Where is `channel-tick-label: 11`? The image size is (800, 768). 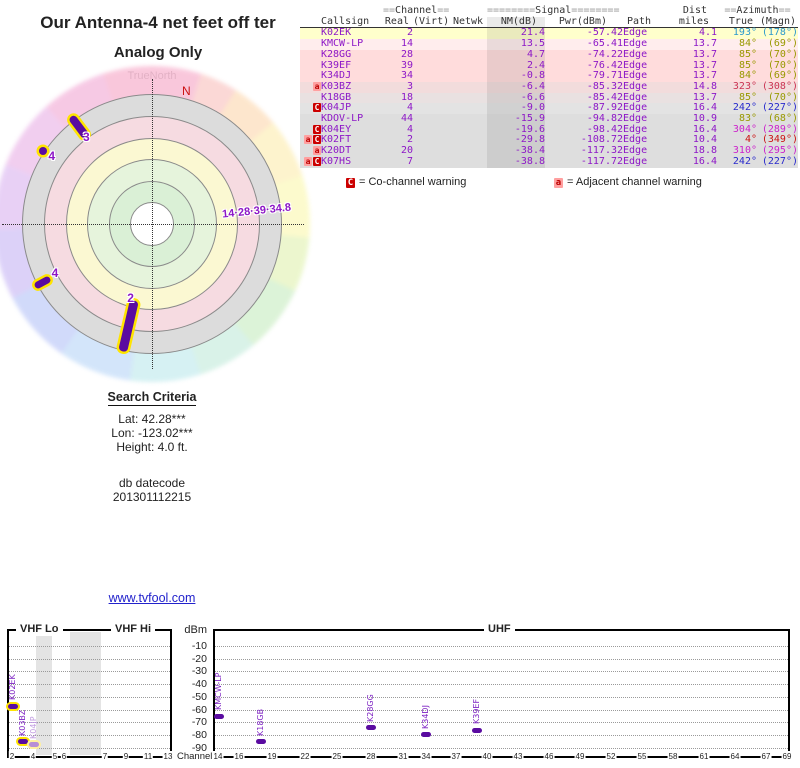 channel-tick-label: 11 is located at coordinates (148, 756).